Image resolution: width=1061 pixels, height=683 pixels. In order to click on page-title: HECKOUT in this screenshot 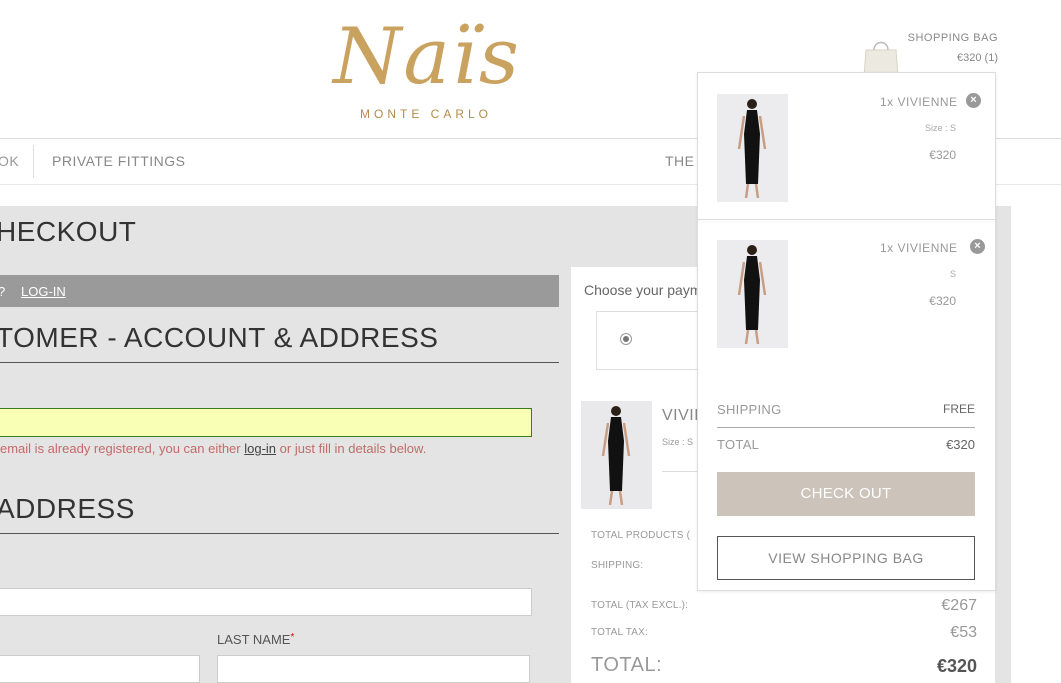, I will do `click(68, 231)`.